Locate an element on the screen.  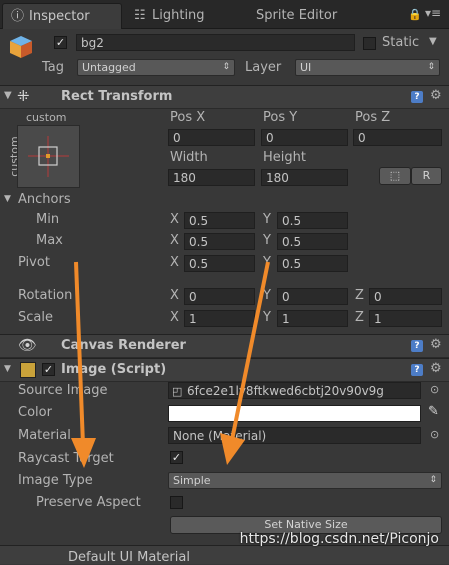
watermark-text: https://blog.csdn.net/Piconjo is located at coordinates (339, 539).